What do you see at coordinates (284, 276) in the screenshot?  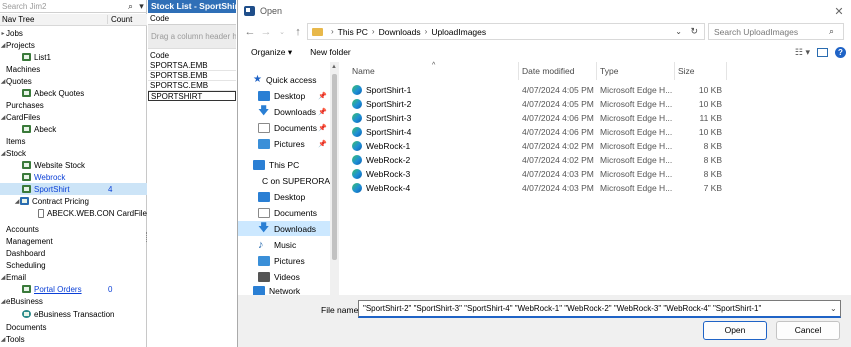 I see `nav-videos: Videos` at bounding box center [284, 276].